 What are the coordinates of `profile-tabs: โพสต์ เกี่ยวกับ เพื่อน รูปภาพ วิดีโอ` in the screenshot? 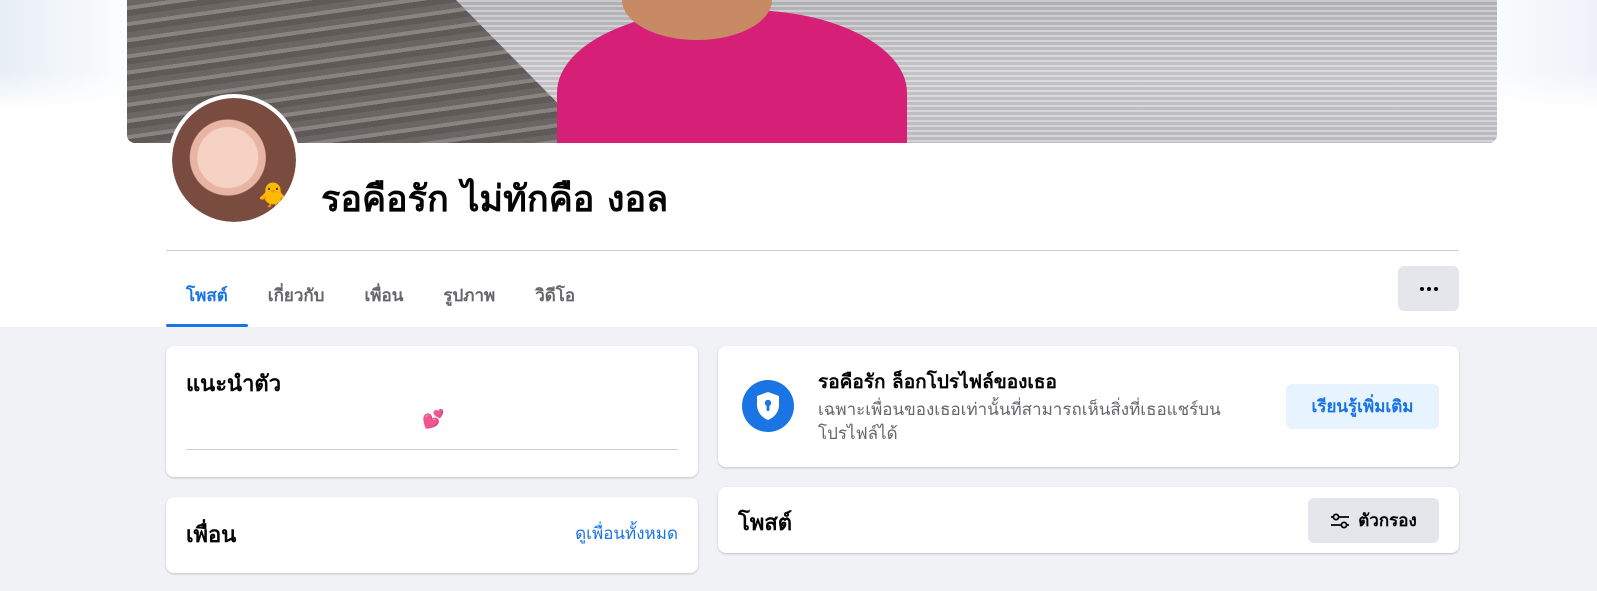 It's located at (380, 295).